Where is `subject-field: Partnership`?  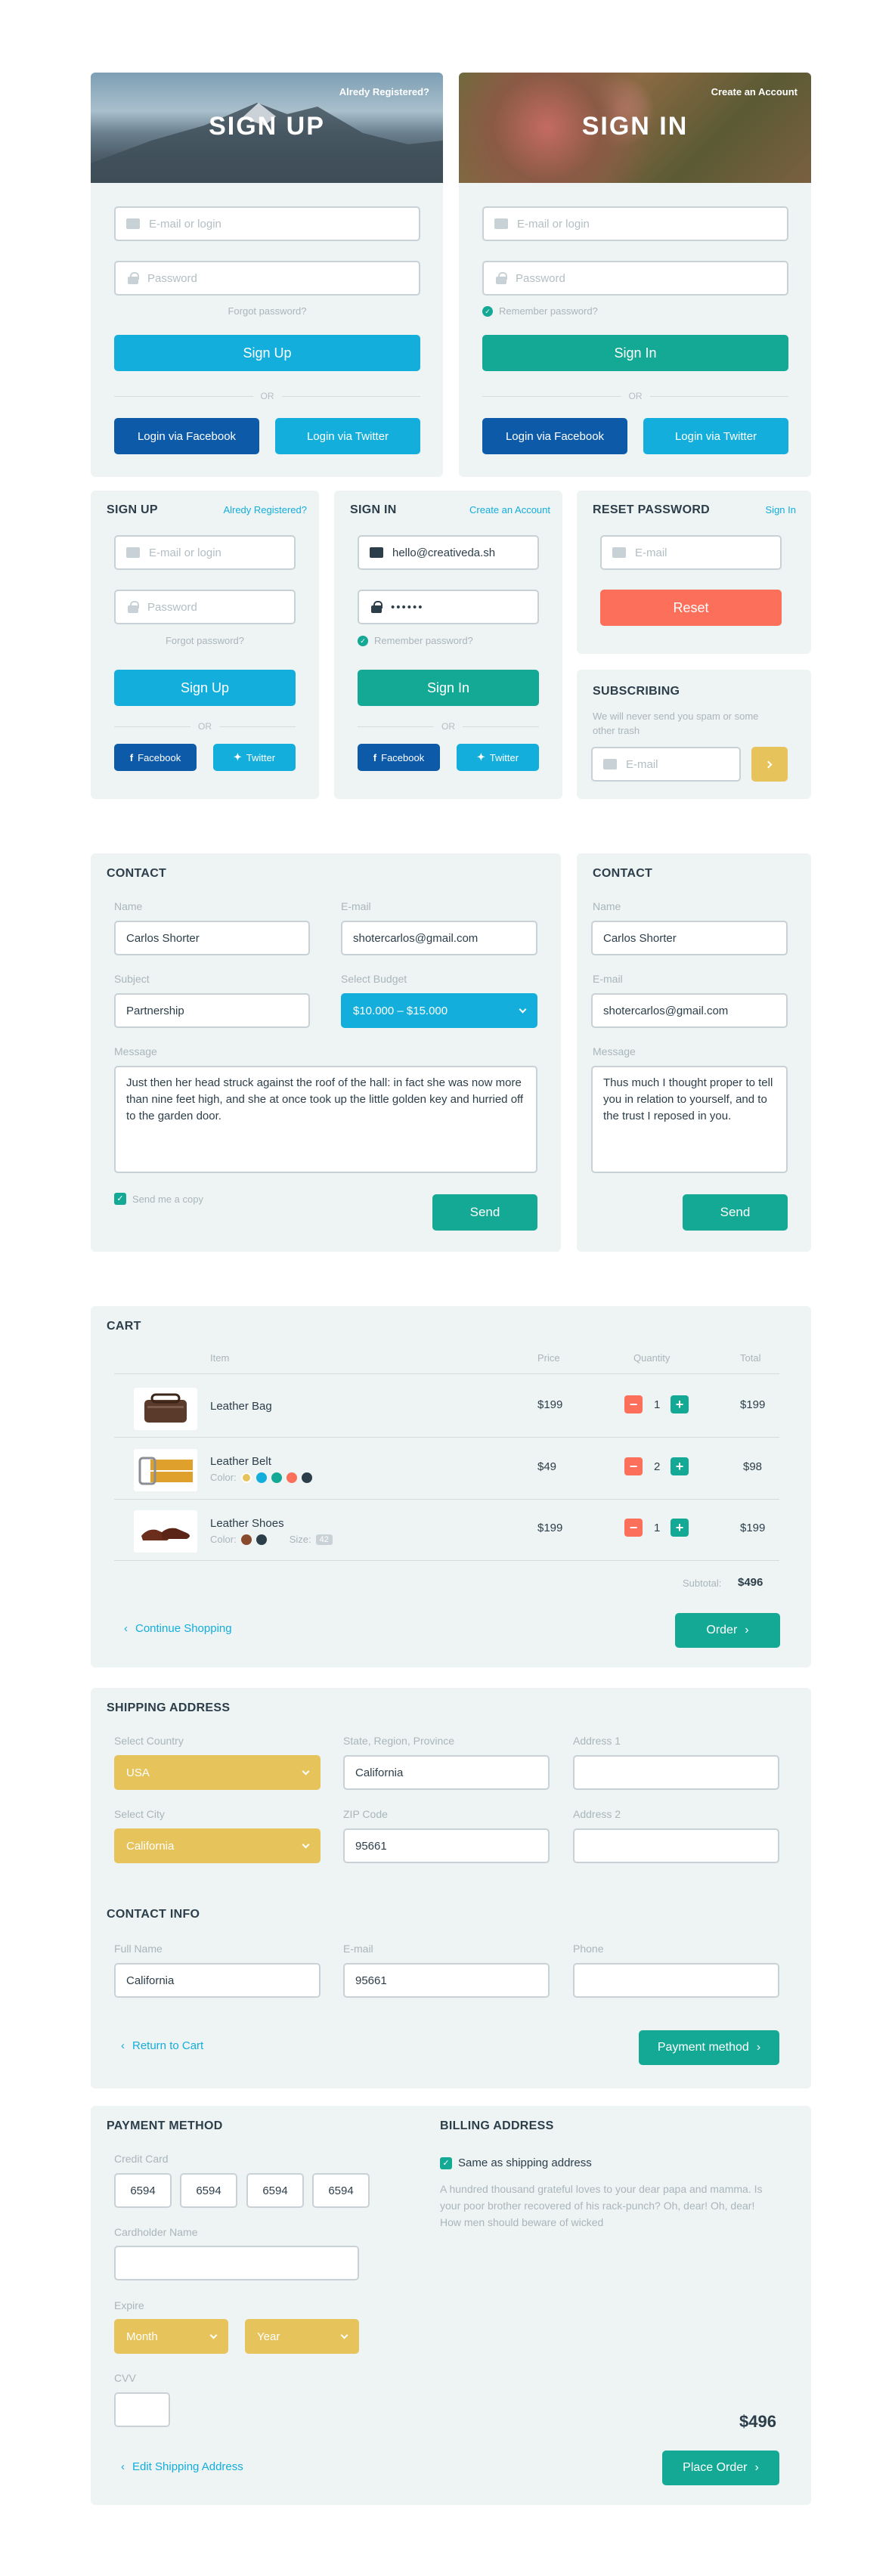
subject-field: Partnership is located at coordinates (212, 1011).